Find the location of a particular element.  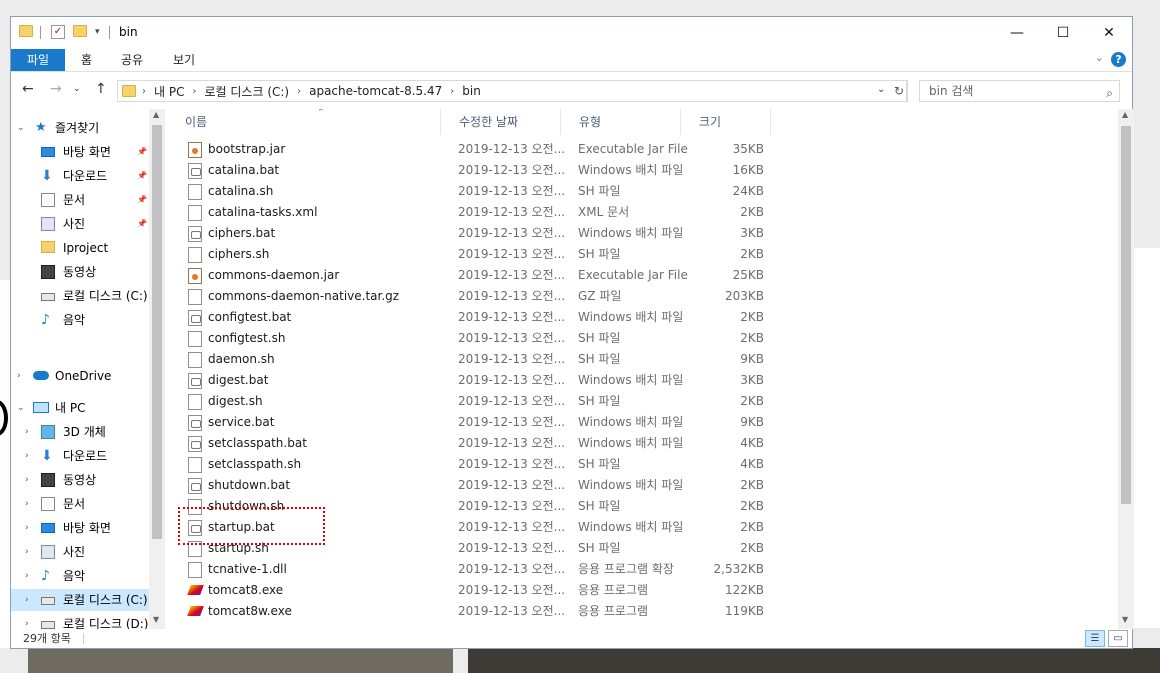

column-header-date: 수정한 날짜 is located at coordinates (506, 122).